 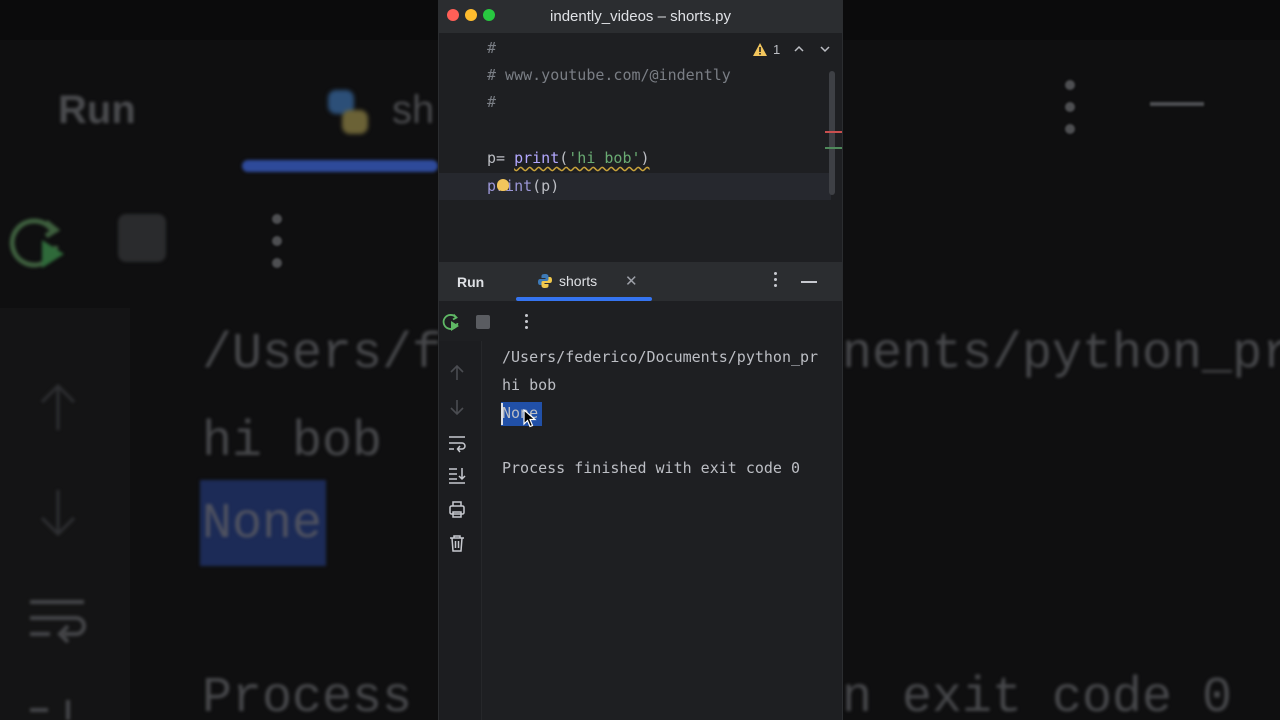 What do you see at coordinates (457, 509) in the screenshot?
I see `print-icon` at bounding box center [457, 509].